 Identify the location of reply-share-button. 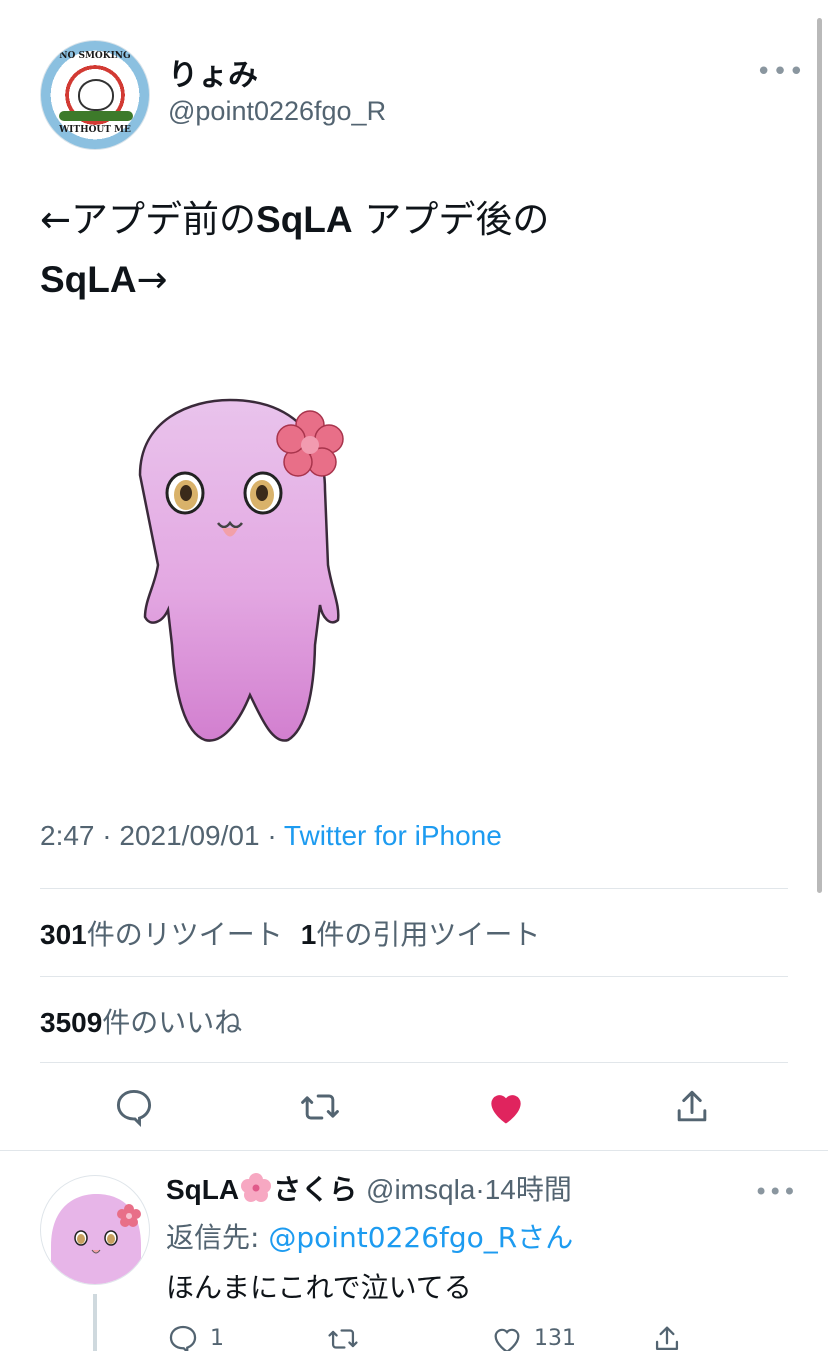
(667, 1336).